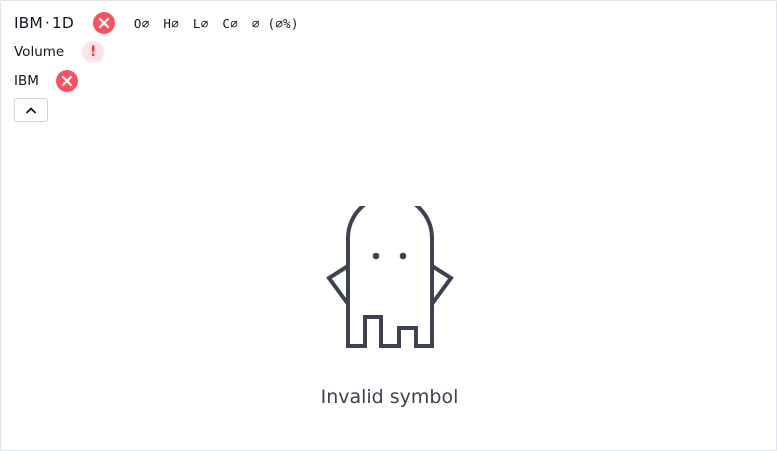  Describe the element at coordinates (141, 23) in the screenshot. I see `ohlc-open: O∅` at that location.